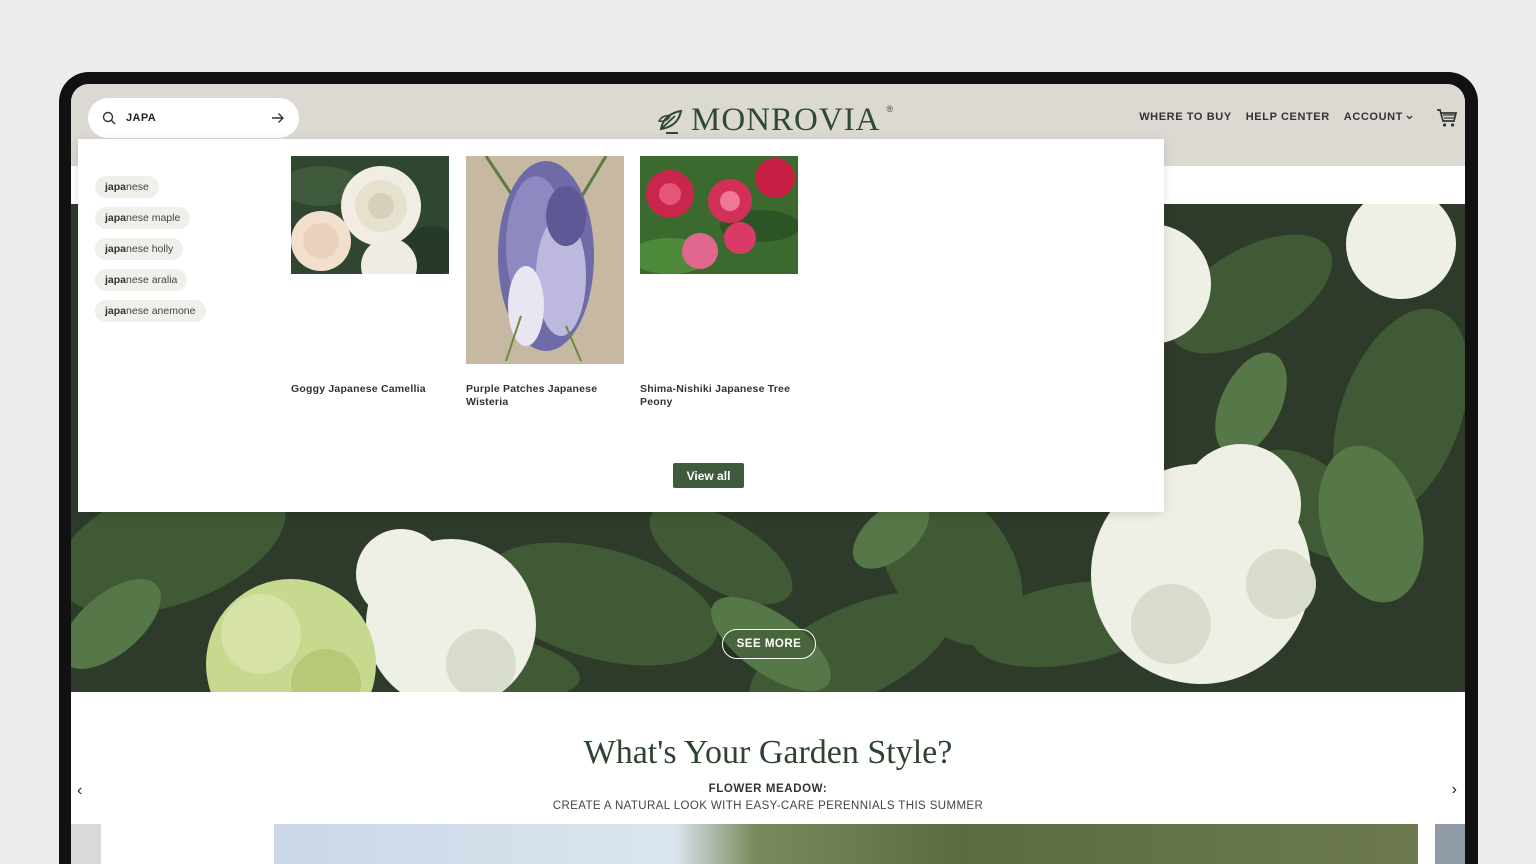 Image resolution: width=1536 pixels, height=864 pixels. Describe the element at coordinates (161, 311) in the screenshot. I see `suggestion-rest: nese anemone` at that location.